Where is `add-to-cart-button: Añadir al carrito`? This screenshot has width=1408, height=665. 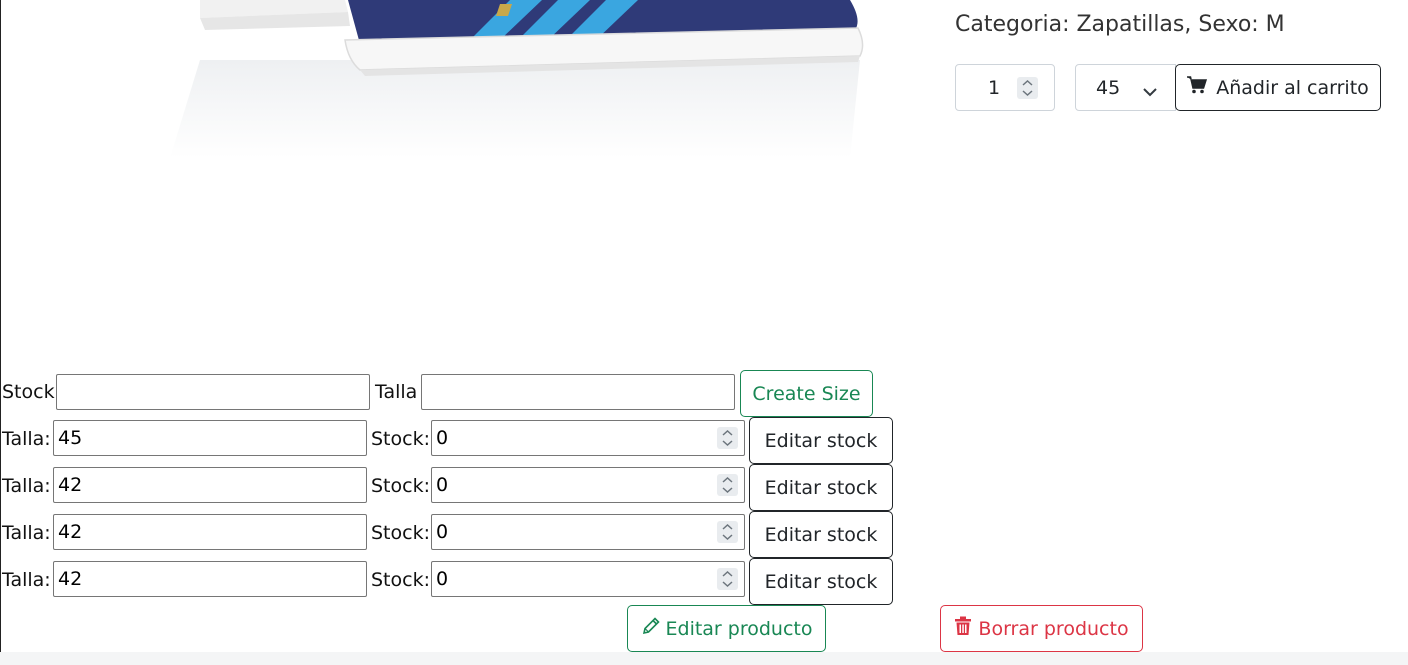 add-to-cart-button: Añadir al carrito is located at coordinates (1278, 87).